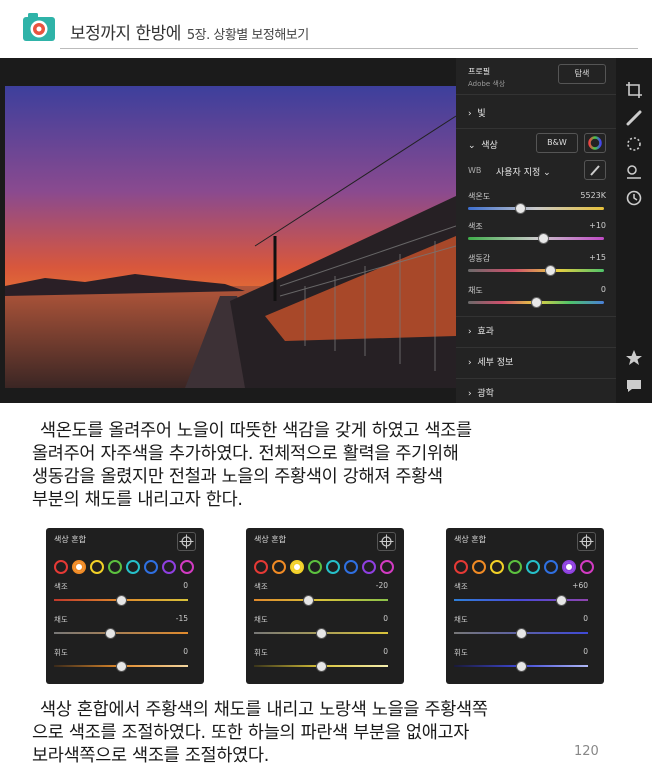  Describe the element at coordinates (603, 289) in the screenshot. I see `slider-value: 0` at that location.